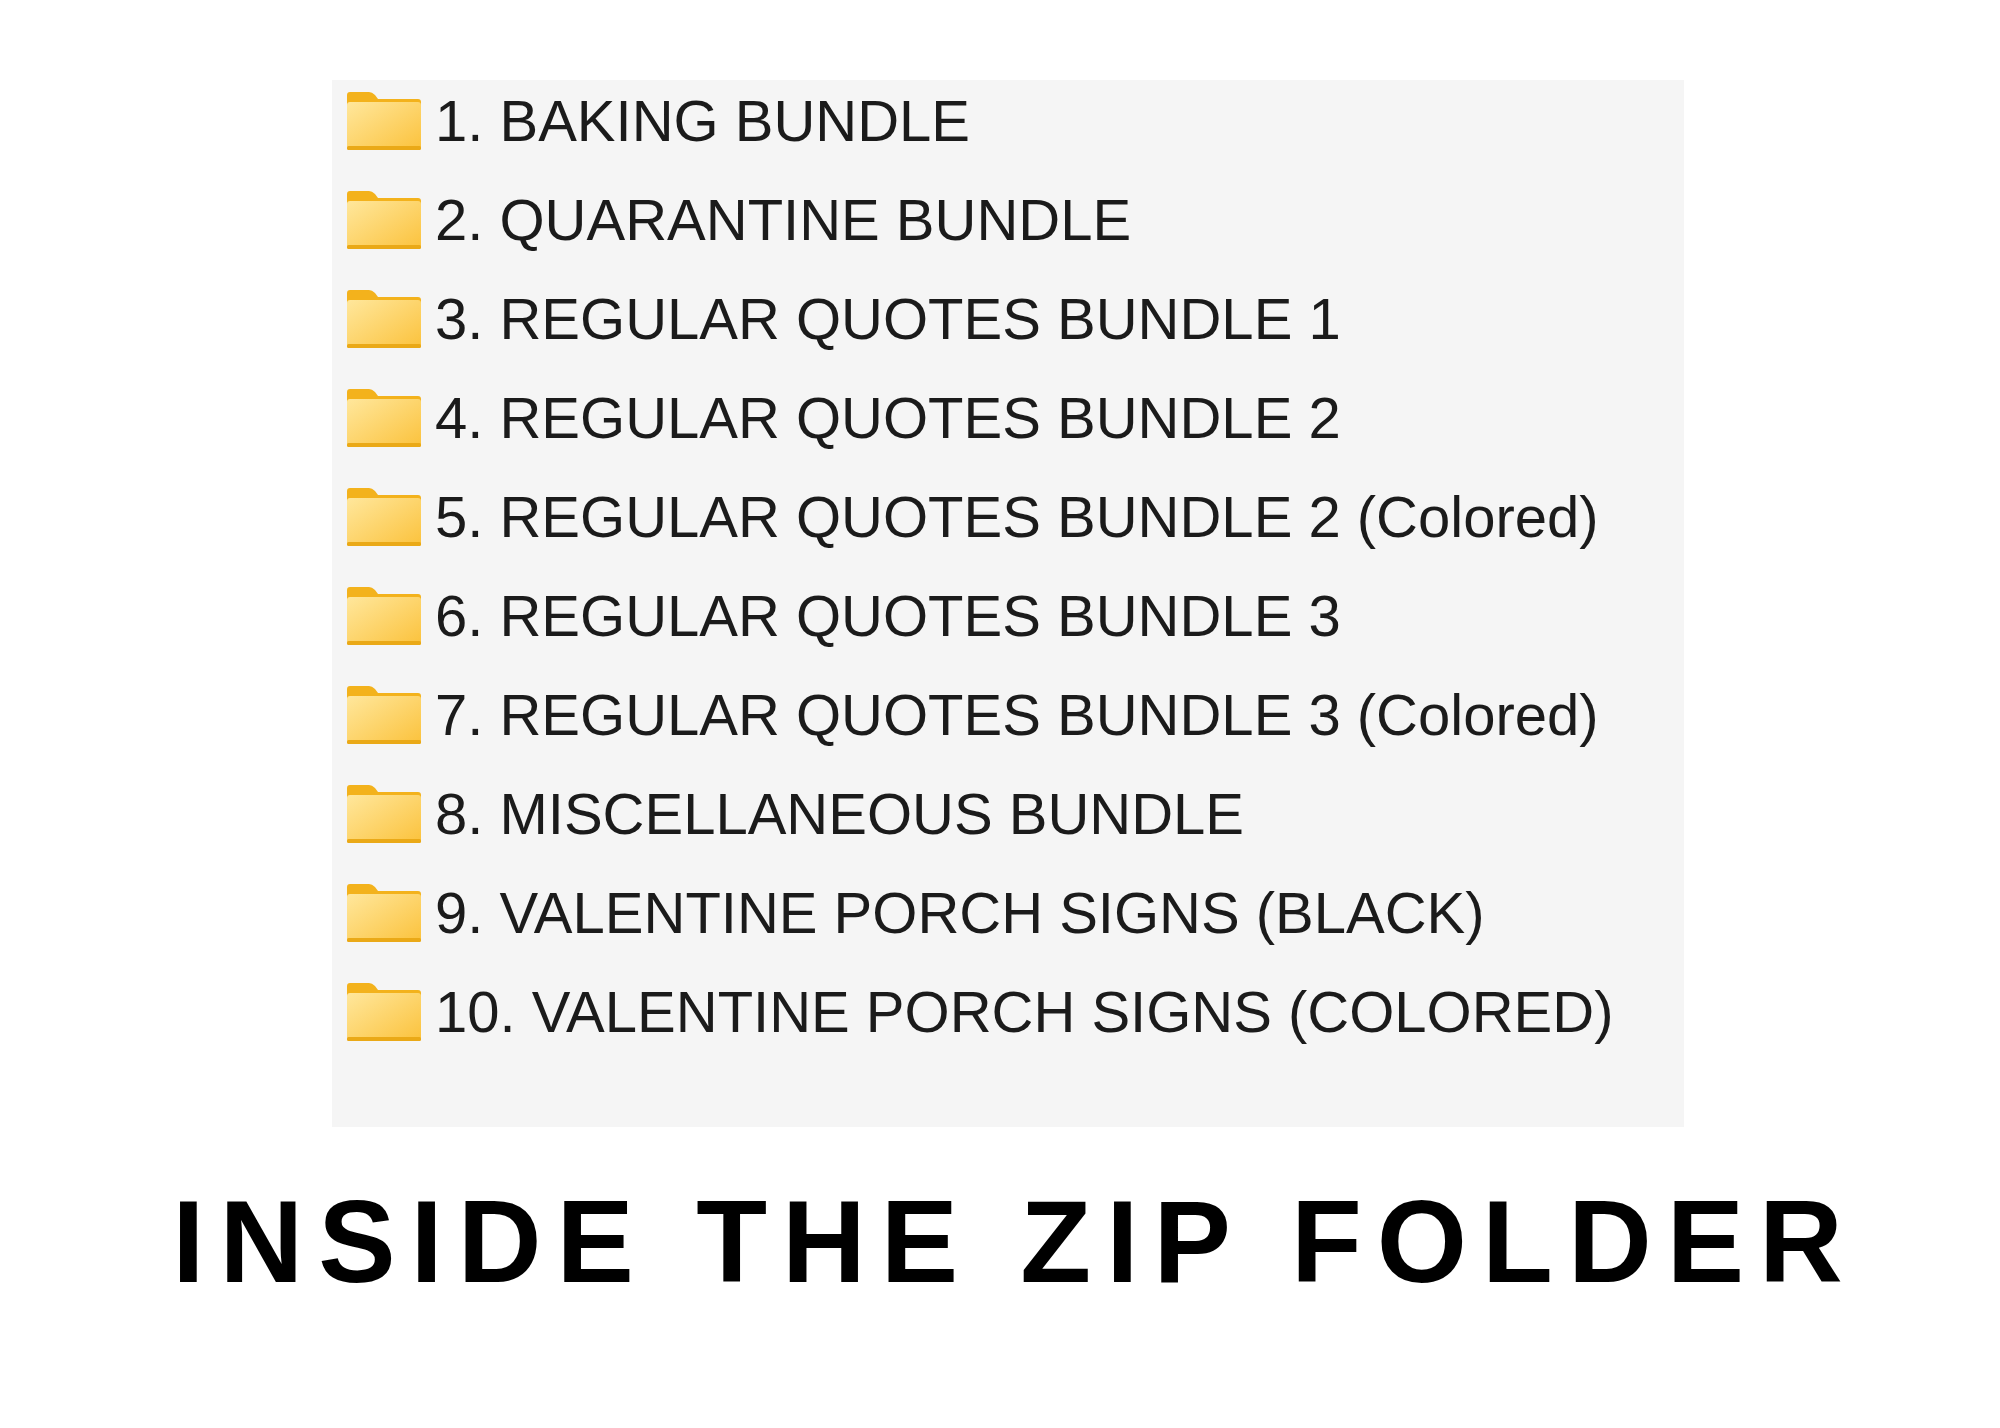  Describe the element at coordinates (703, 121) in the screenshot. I see `folder-name: 1. BAKING BUNDLE` at that location.